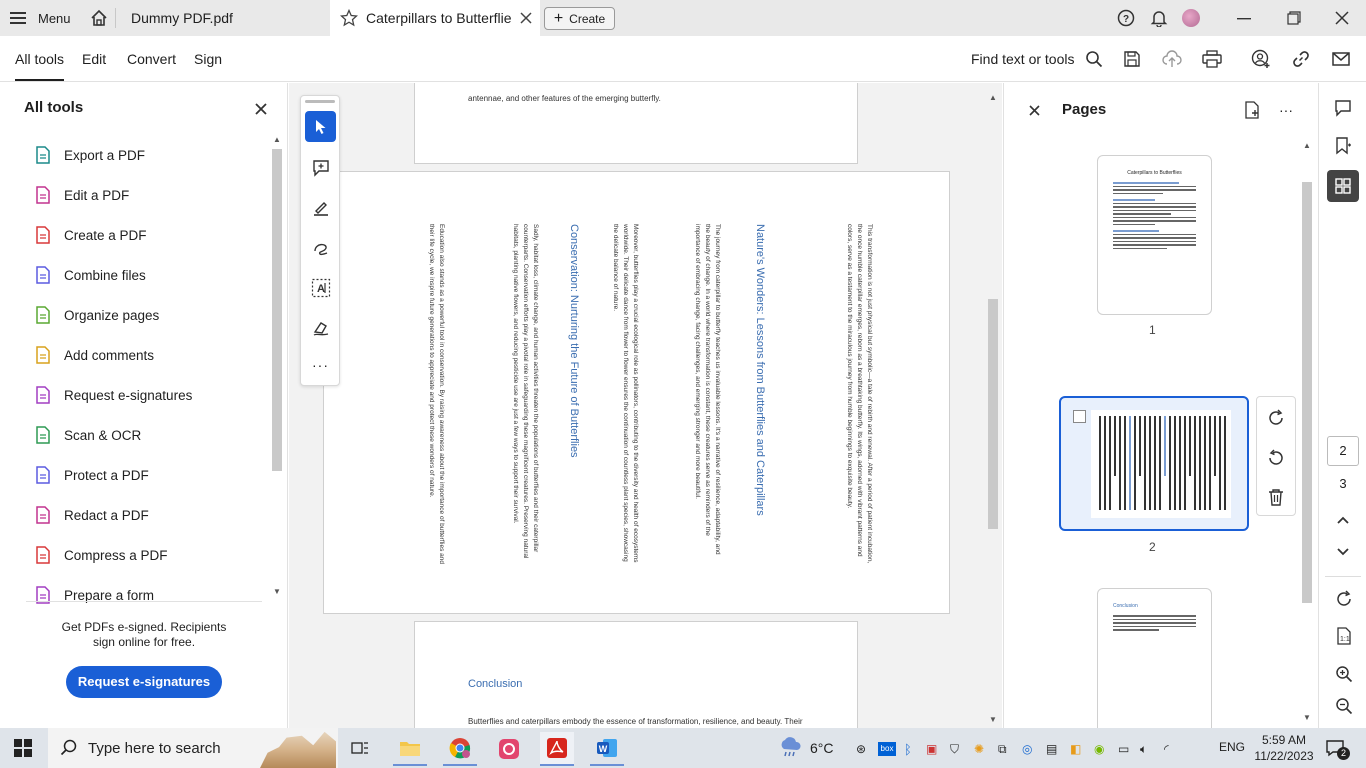  Describe the element at coordinates (1172, 59) in the screenshot. I see `upload-button` at that location.